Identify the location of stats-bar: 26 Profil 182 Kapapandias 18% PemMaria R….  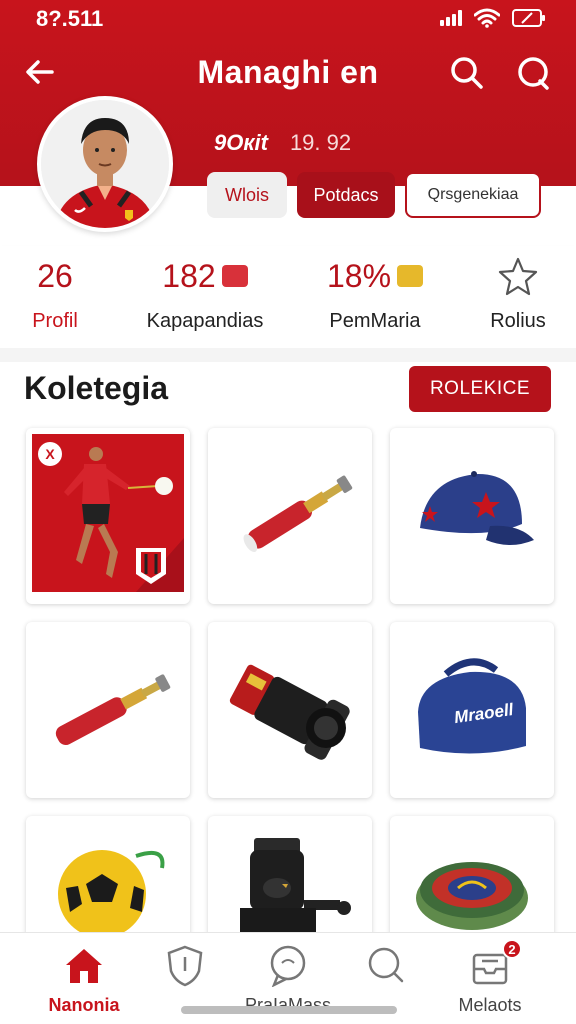
(288, 297).